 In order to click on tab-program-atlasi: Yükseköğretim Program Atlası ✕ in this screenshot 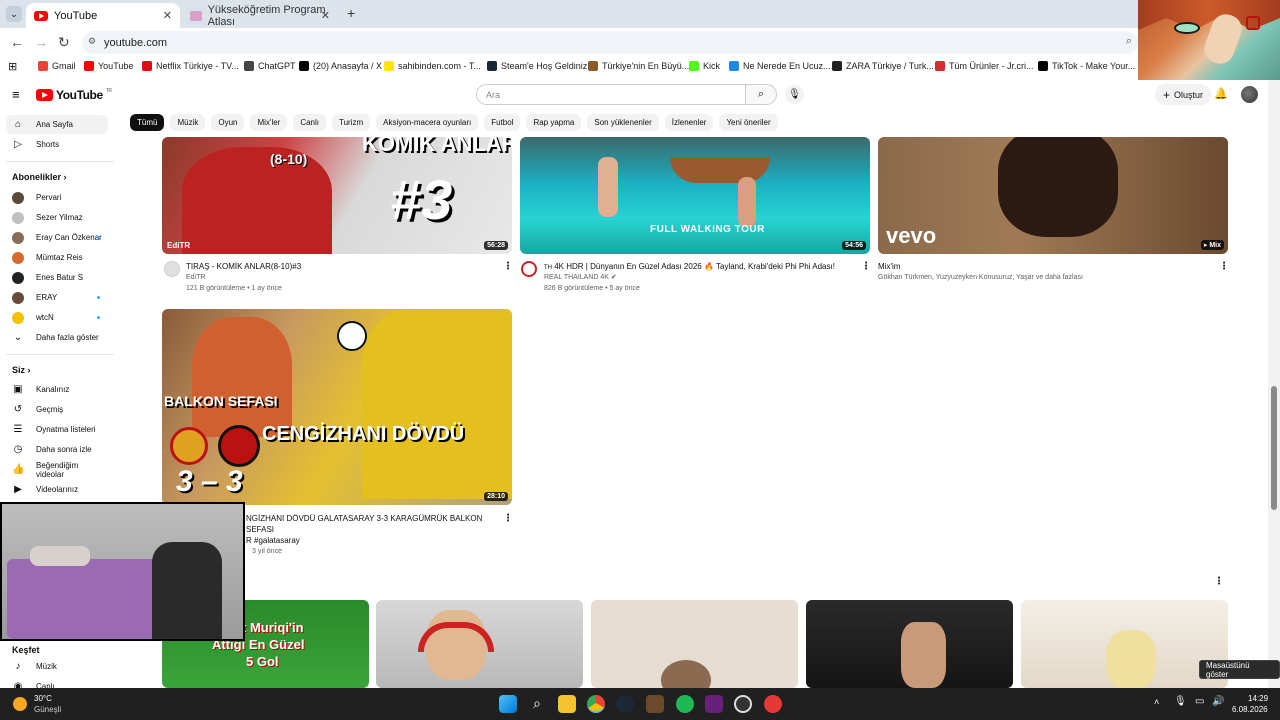, I will do `click(260, 15)`.